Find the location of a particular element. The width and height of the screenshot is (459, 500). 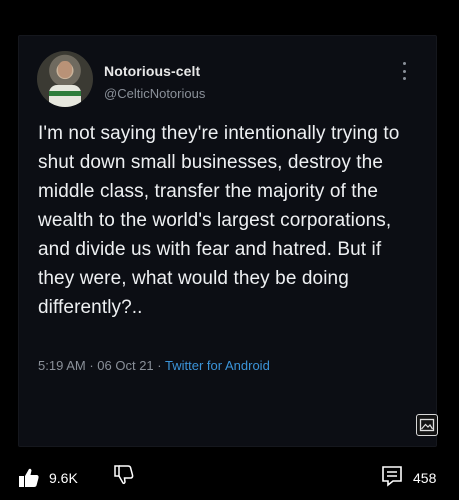

tweet-time: 5:19 AM is located at coordinates (62, 365).